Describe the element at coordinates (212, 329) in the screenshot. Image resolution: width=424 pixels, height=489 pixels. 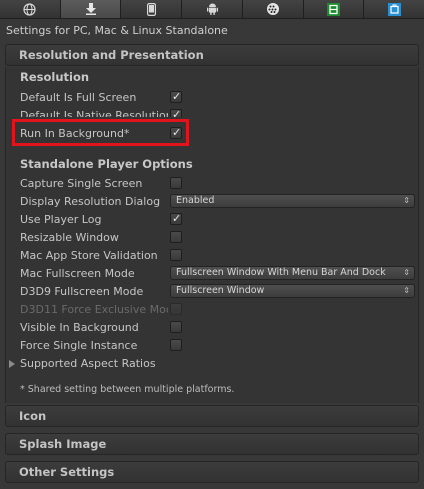
I see `row-visible-in-background: Visible In Background` at that location.